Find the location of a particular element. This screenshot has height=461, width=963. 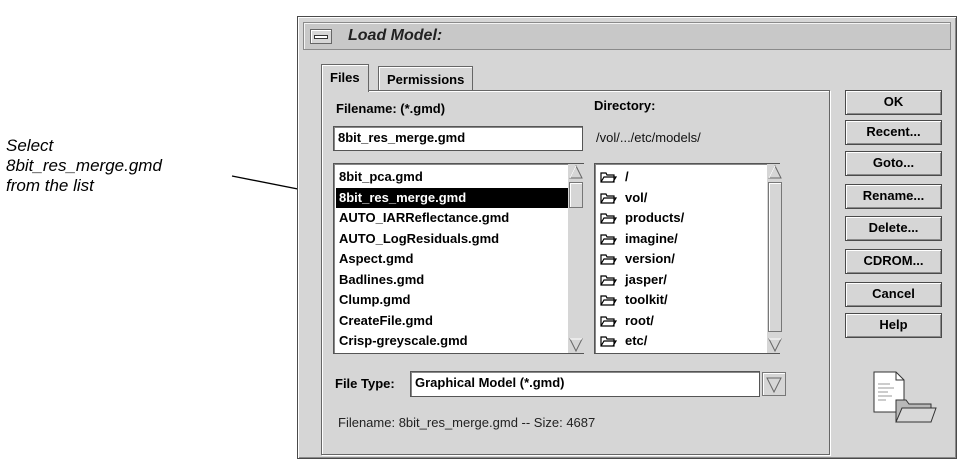

file-type-label: File Type: is located at coordinates (365, 383).